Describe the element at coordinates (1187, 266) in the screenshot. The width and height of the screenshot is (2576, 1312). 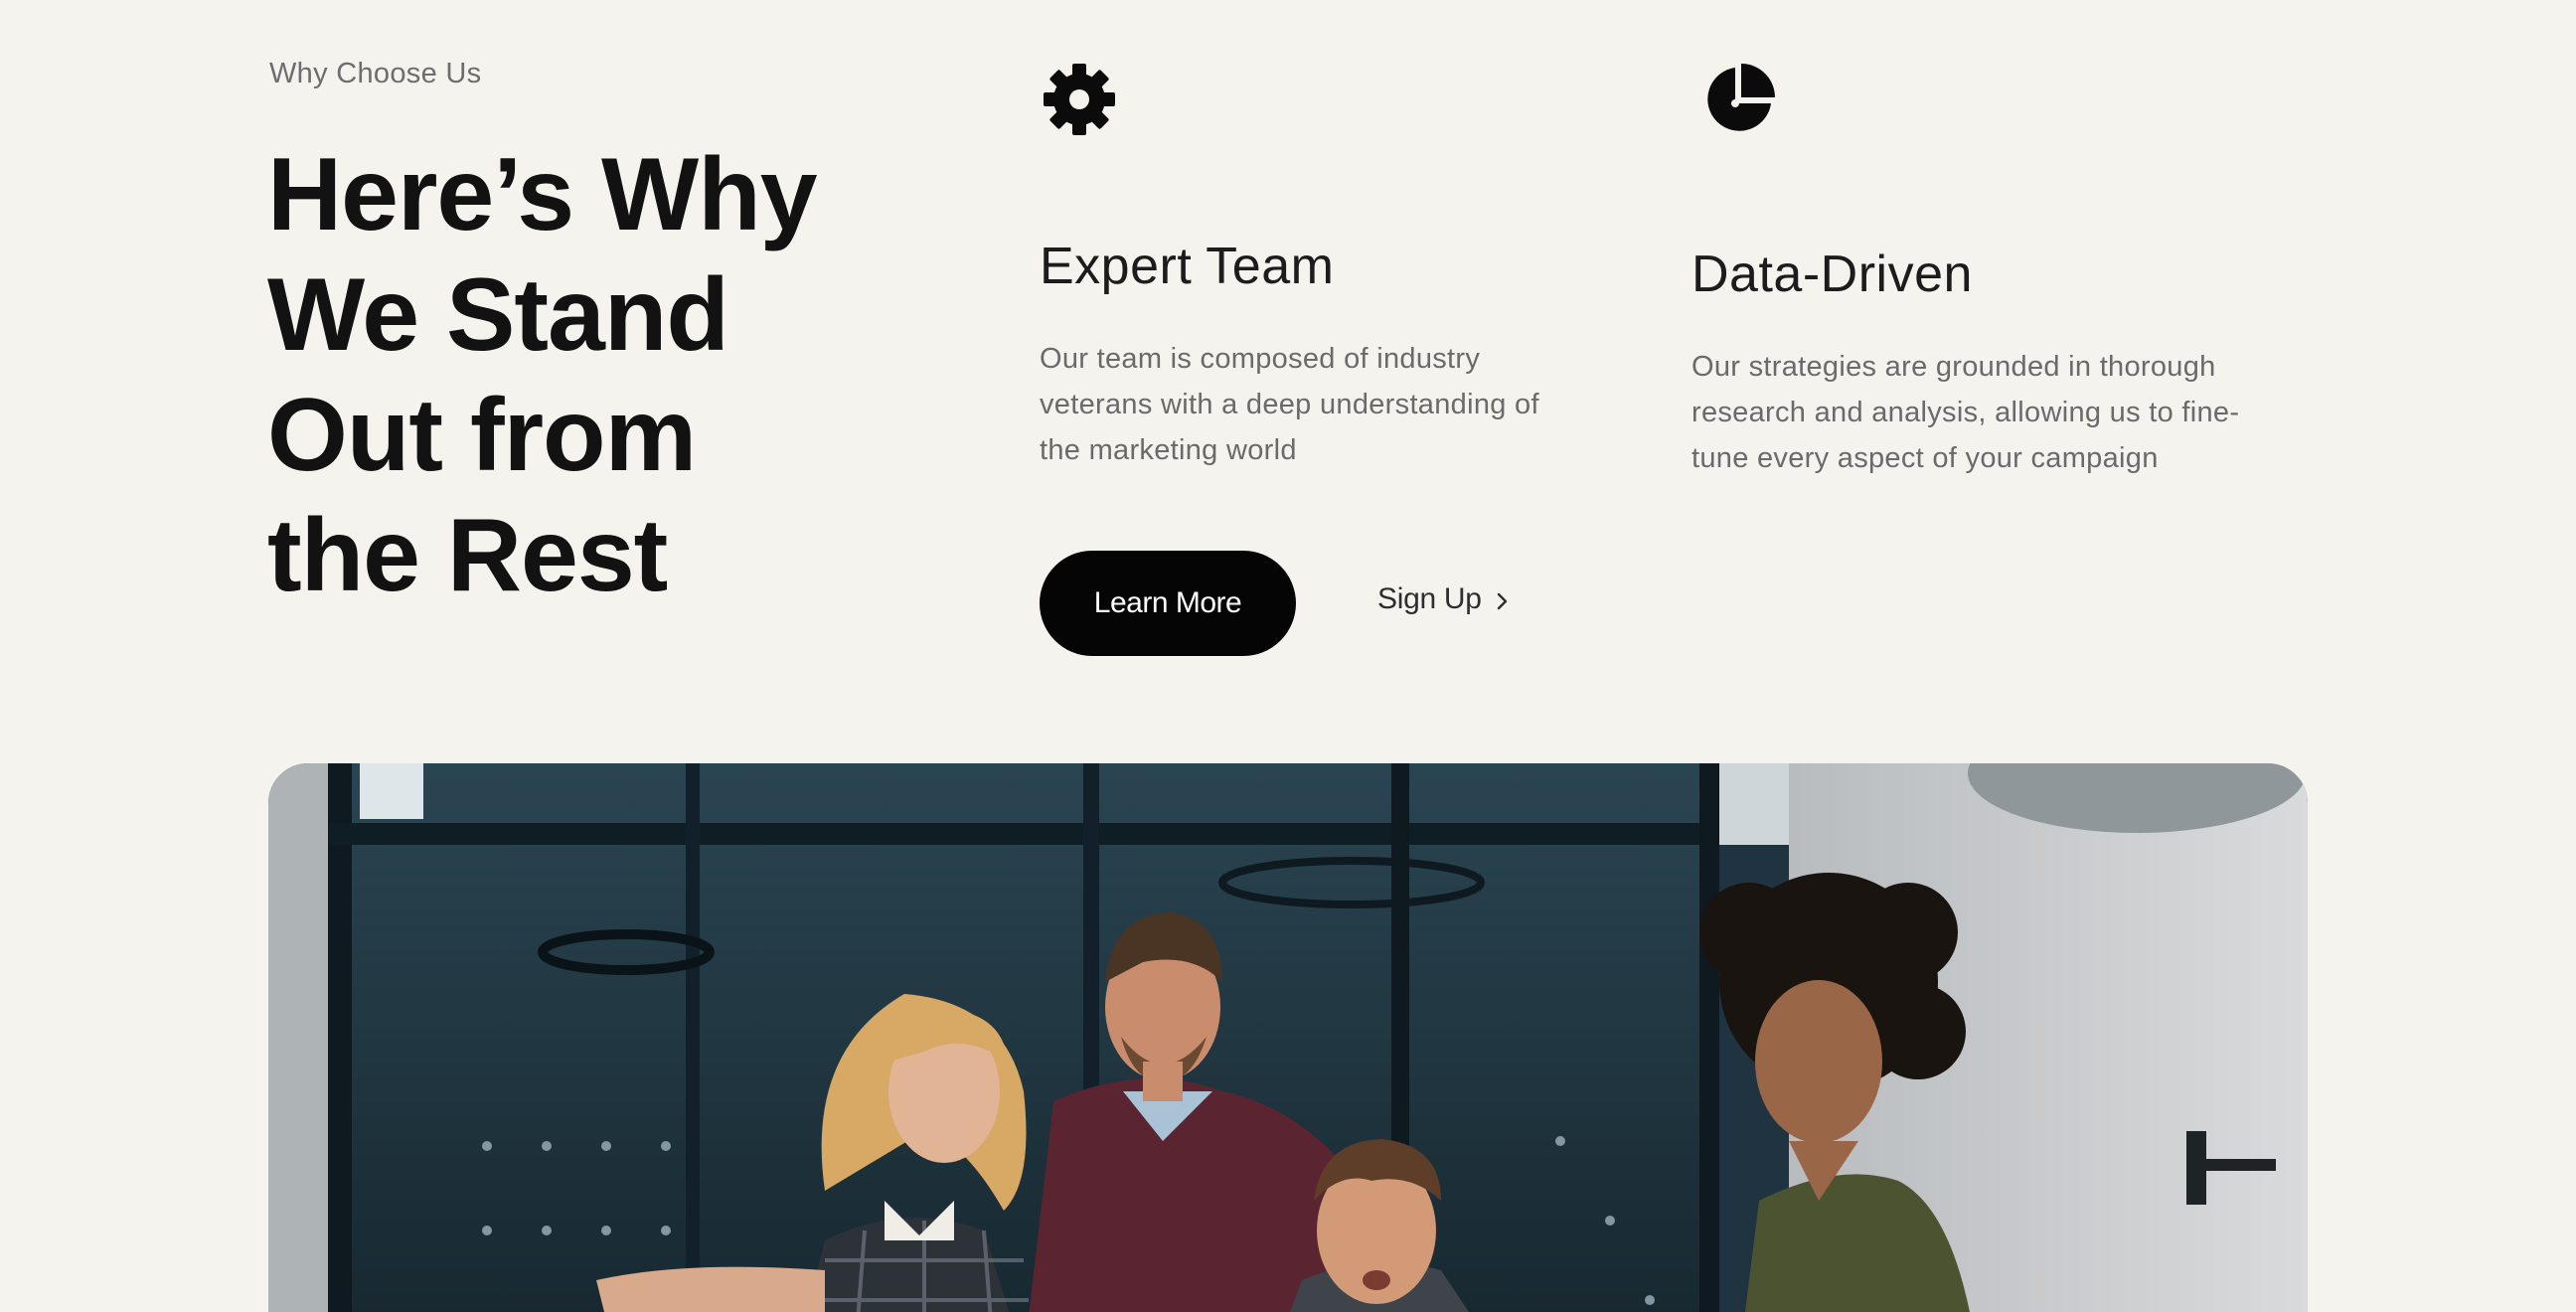
I see `feature-title: Expert Team` at that location.